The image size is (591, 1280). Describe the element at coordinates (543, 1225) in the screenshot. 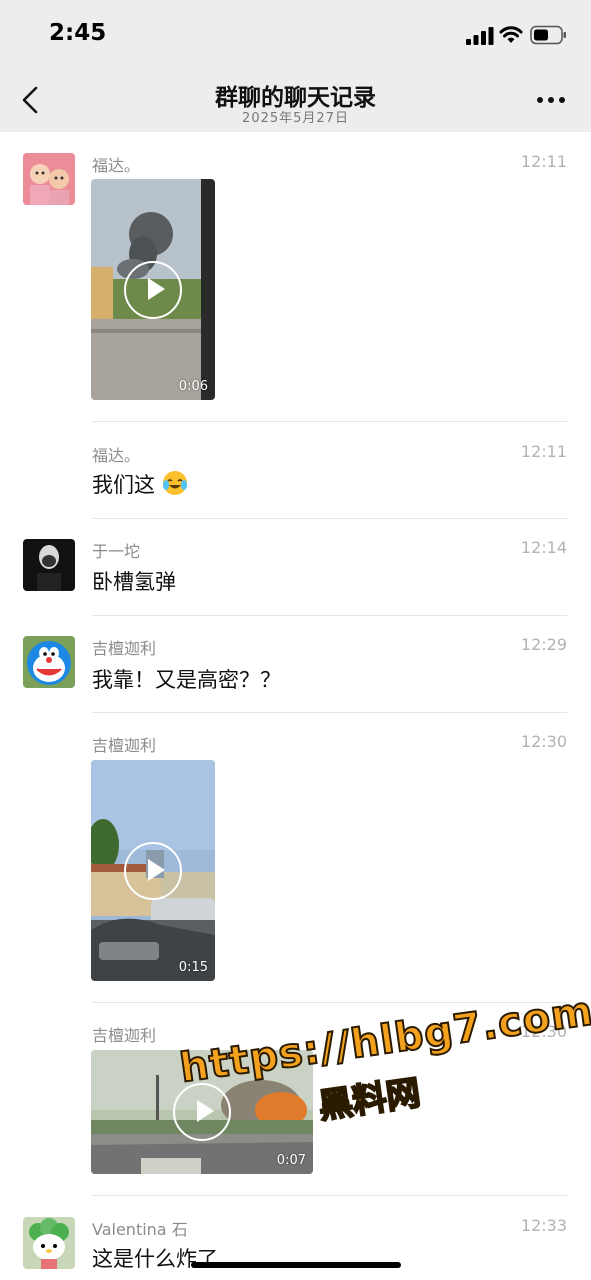

I see `message-time: 12:33` at that location.